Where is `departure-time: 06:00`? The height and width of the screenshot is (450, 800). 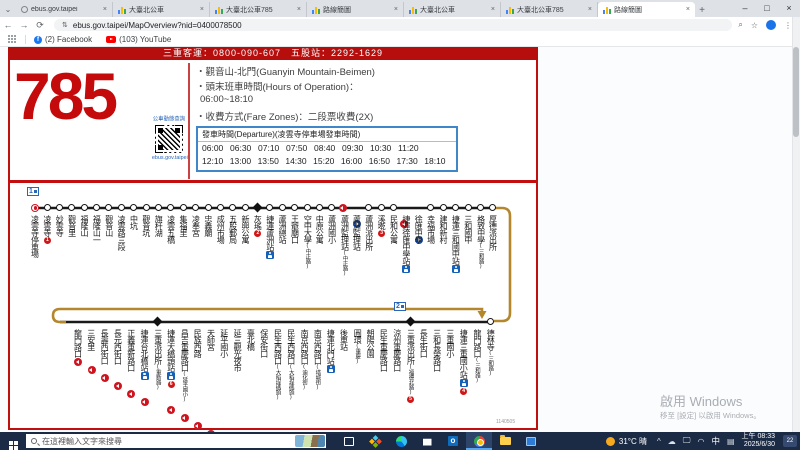
departure-time: 06:00 is located at coordinates (213, 148).